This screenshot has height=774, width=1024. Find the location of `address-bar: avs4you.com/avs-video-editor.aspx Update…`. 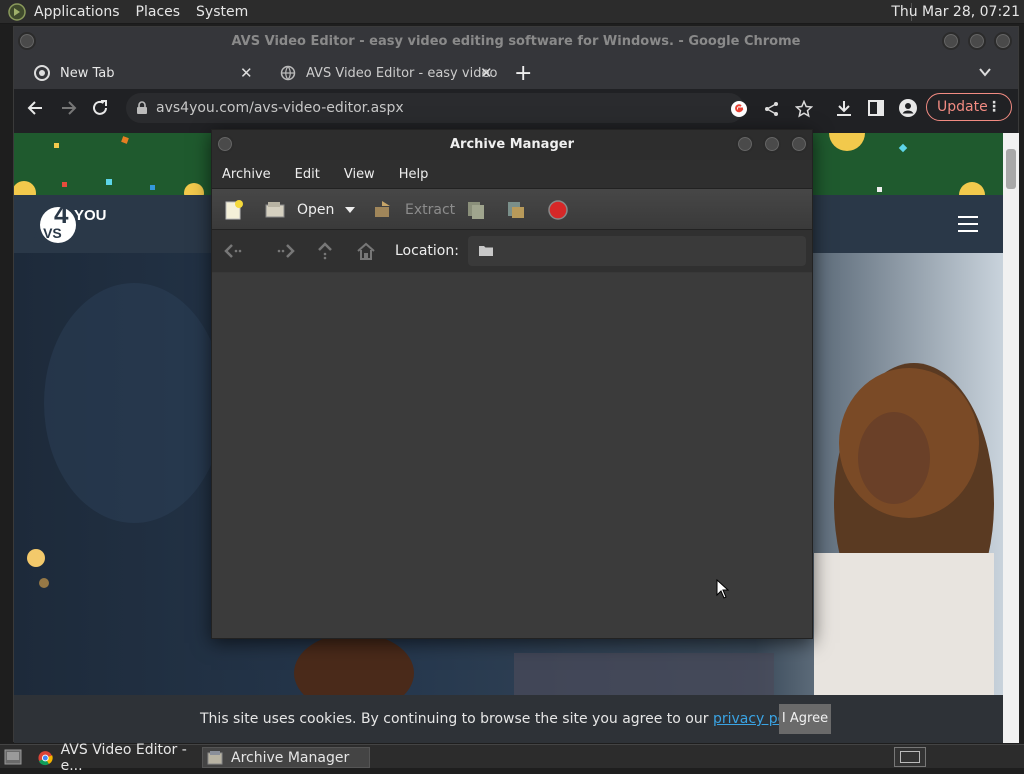

address-bar: avs4you.com/avs-video-editor.aspx Update… is located at coordinates (516, 108).